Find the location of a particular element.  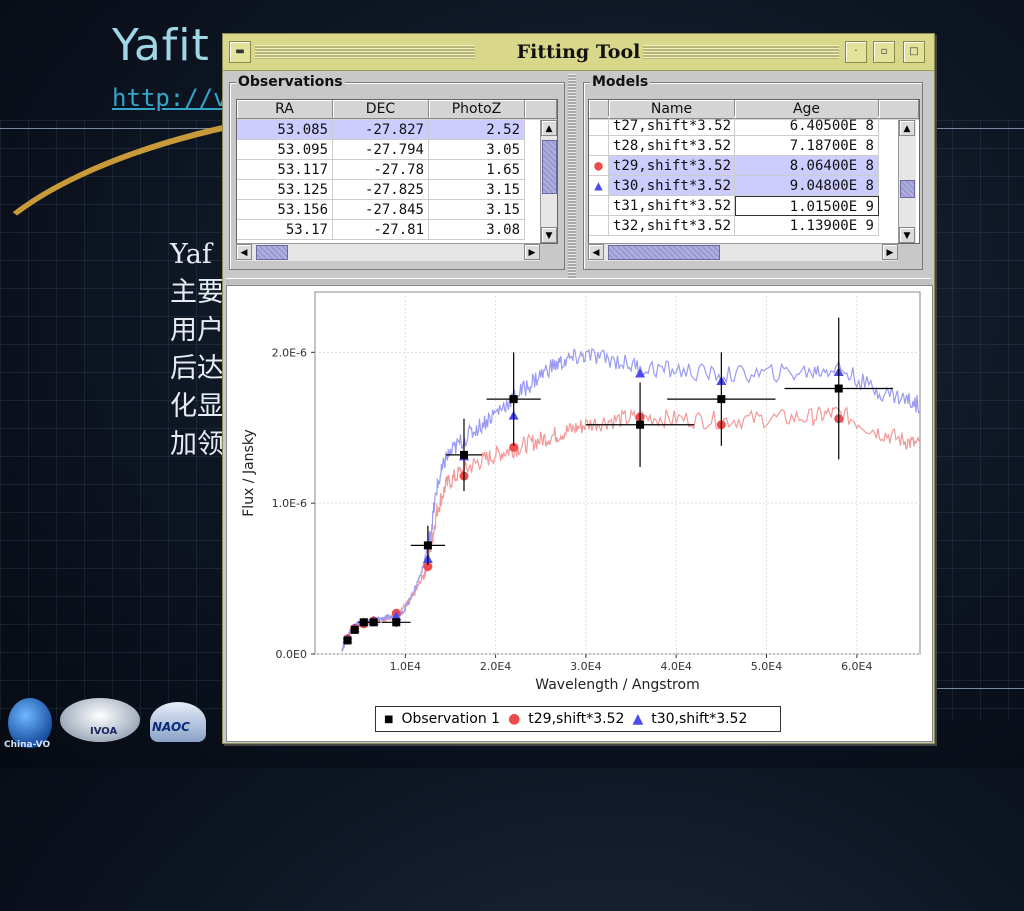

legend-square-icon: ■ is located at coordinates (389, 719).